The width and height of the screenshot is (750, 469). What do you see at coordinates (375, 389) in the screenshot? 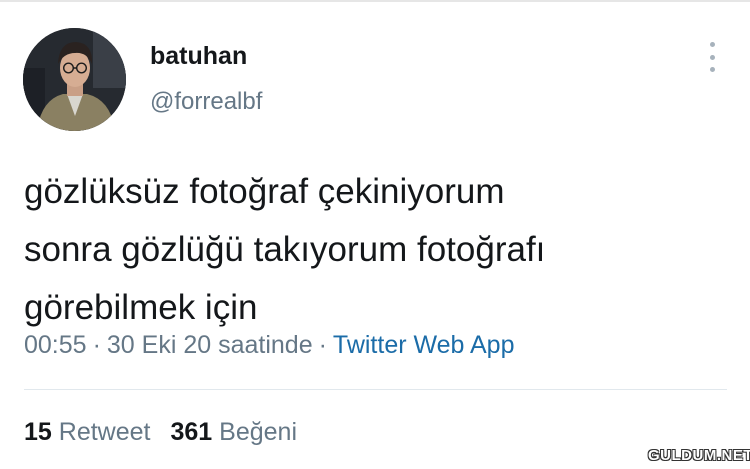
I see `divider` at bounding box center [375, 389].